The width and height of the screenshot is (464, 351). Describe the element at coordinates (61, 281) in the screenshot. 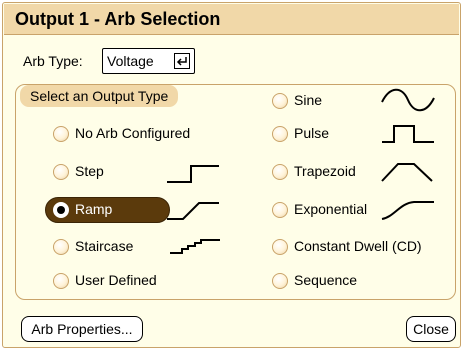

I see `radio-user-defined` at that location.